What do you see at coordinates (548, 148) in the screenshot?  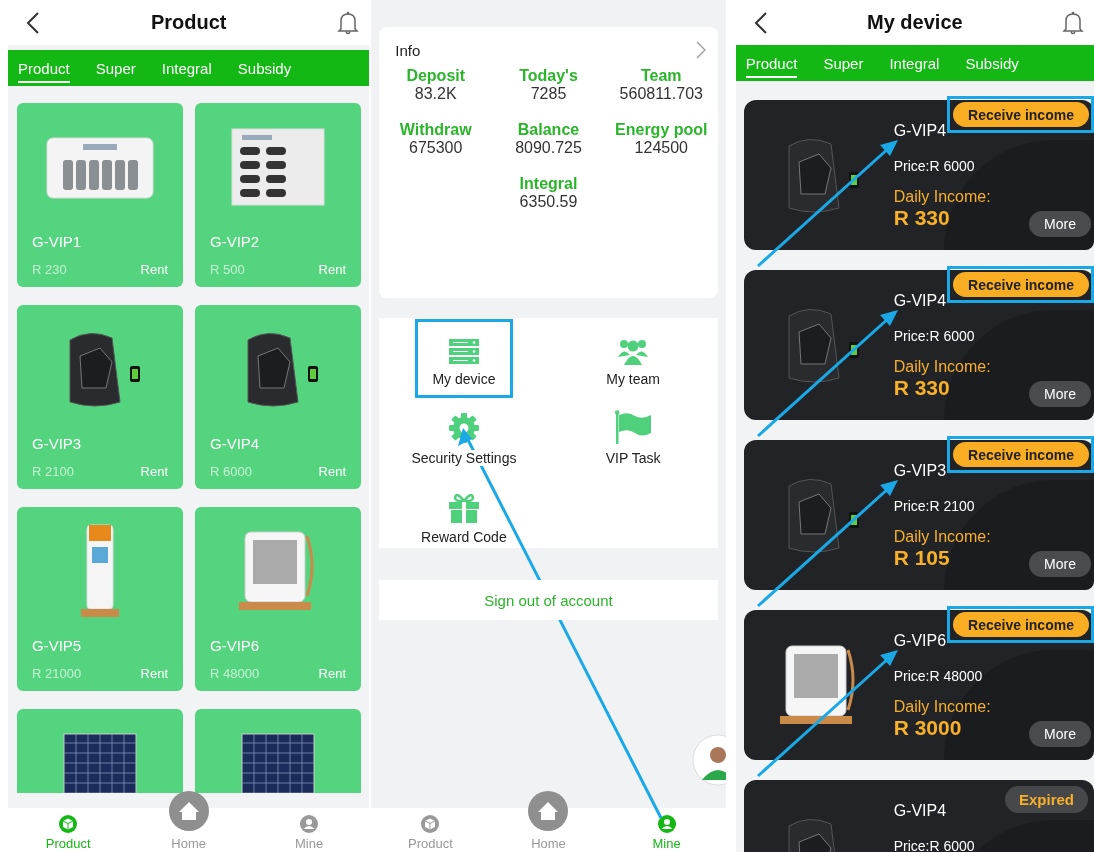 I see `stat-value: 8090.725` at bounding box center [548, 148].